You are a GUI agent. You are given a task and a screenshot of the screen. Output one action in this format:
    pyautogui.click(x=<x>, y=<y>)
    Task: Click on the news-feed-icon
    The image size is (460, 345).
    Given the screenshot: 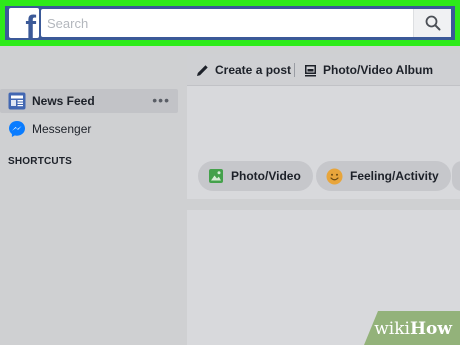 What is the action you would take?
    pyautogui.click(x=17, y=101)
    